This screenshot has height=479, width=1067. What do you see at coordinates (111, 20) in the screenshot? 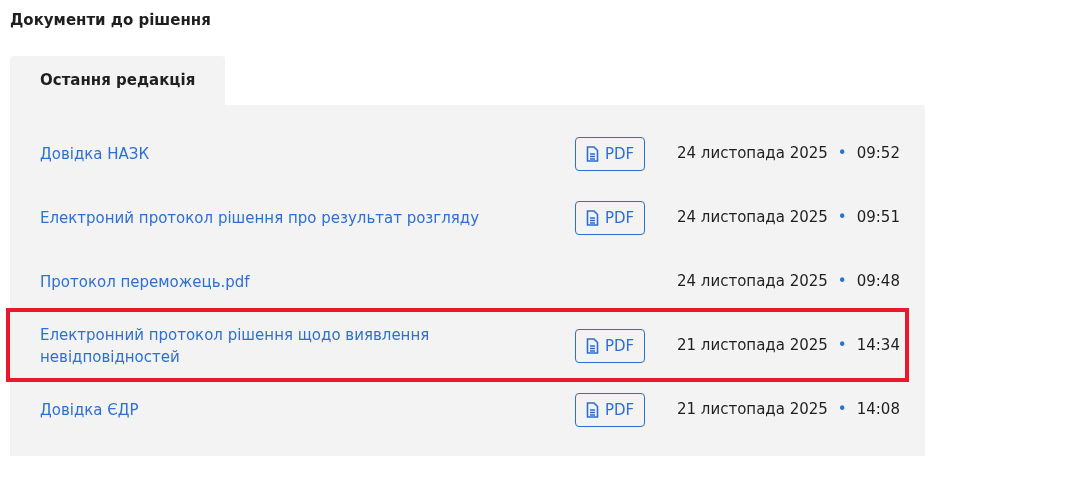
I see `section-title: Документи до рішення` at bounding box center [111, 20].